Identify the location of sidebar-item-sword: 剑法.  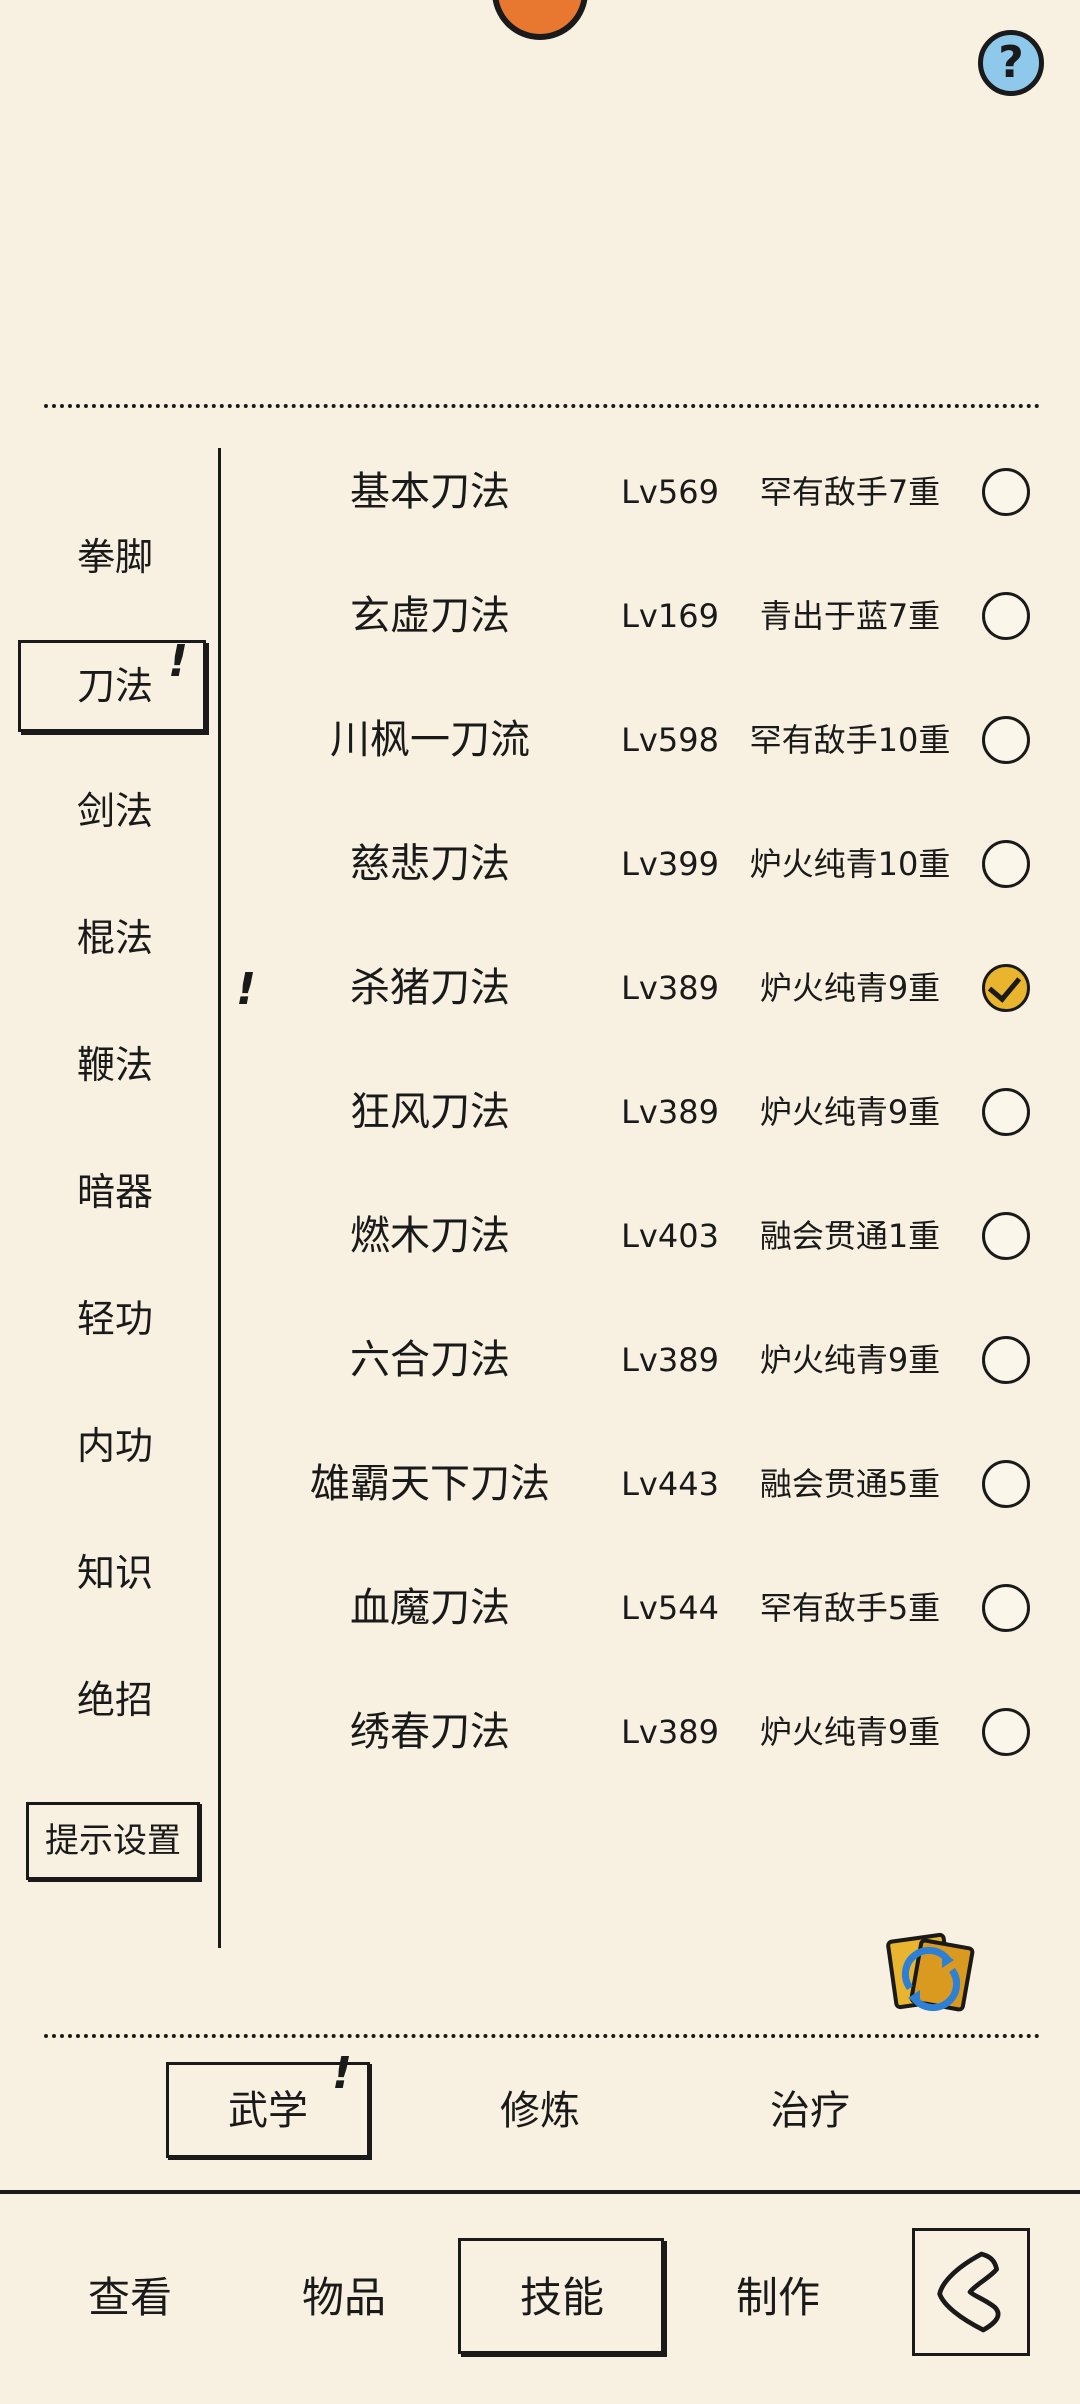
(115, 811).